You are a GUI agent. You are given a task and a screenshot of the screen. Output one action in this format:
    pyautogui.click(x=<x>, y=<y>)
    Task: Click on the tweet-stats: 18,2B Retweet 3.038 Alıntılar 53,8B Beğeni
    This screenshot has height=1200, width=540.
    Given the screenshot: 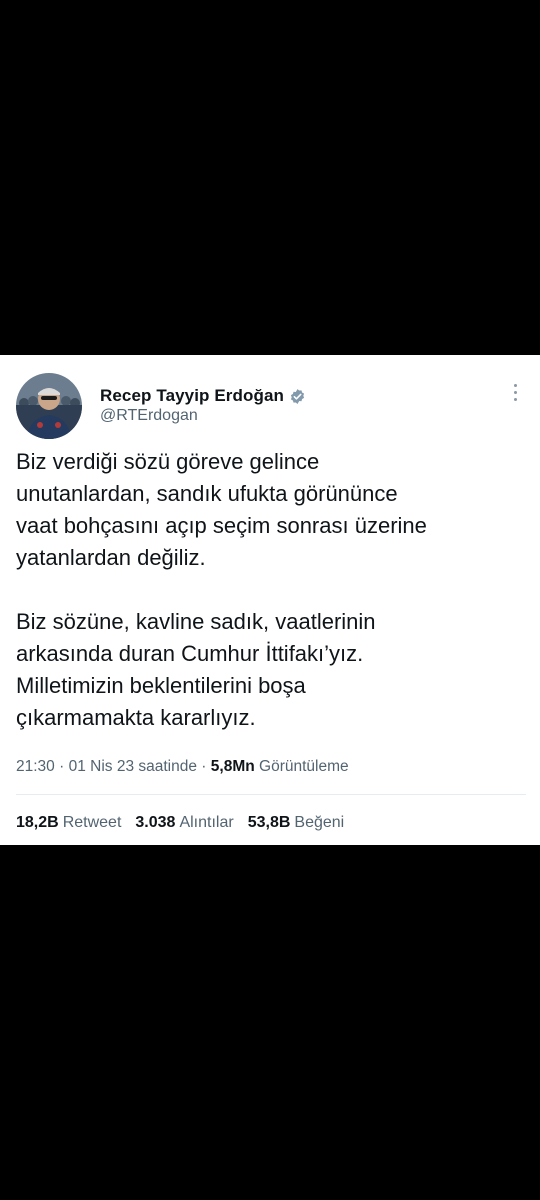 What is the action you would take?
    pyautogui.click(x=180, y=823)
    